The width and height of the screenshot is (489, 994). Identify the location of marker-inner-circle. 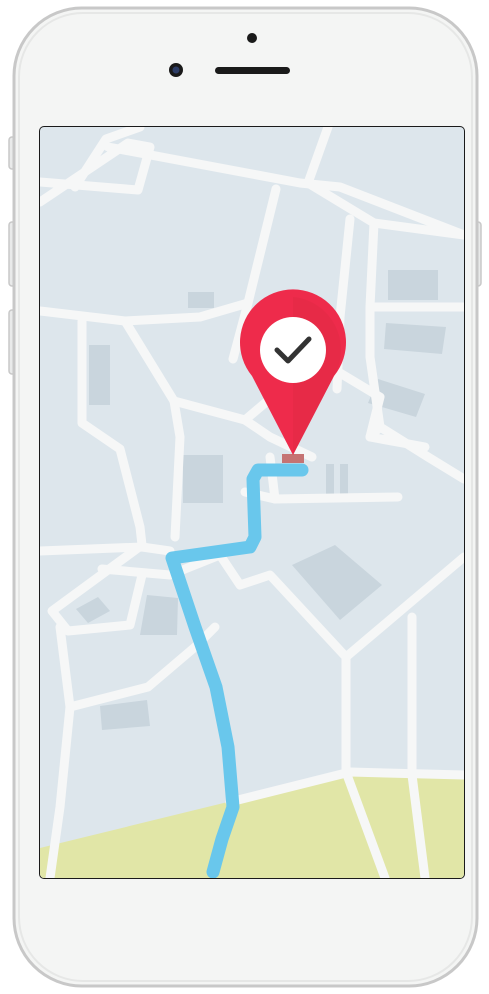
(293, 350).